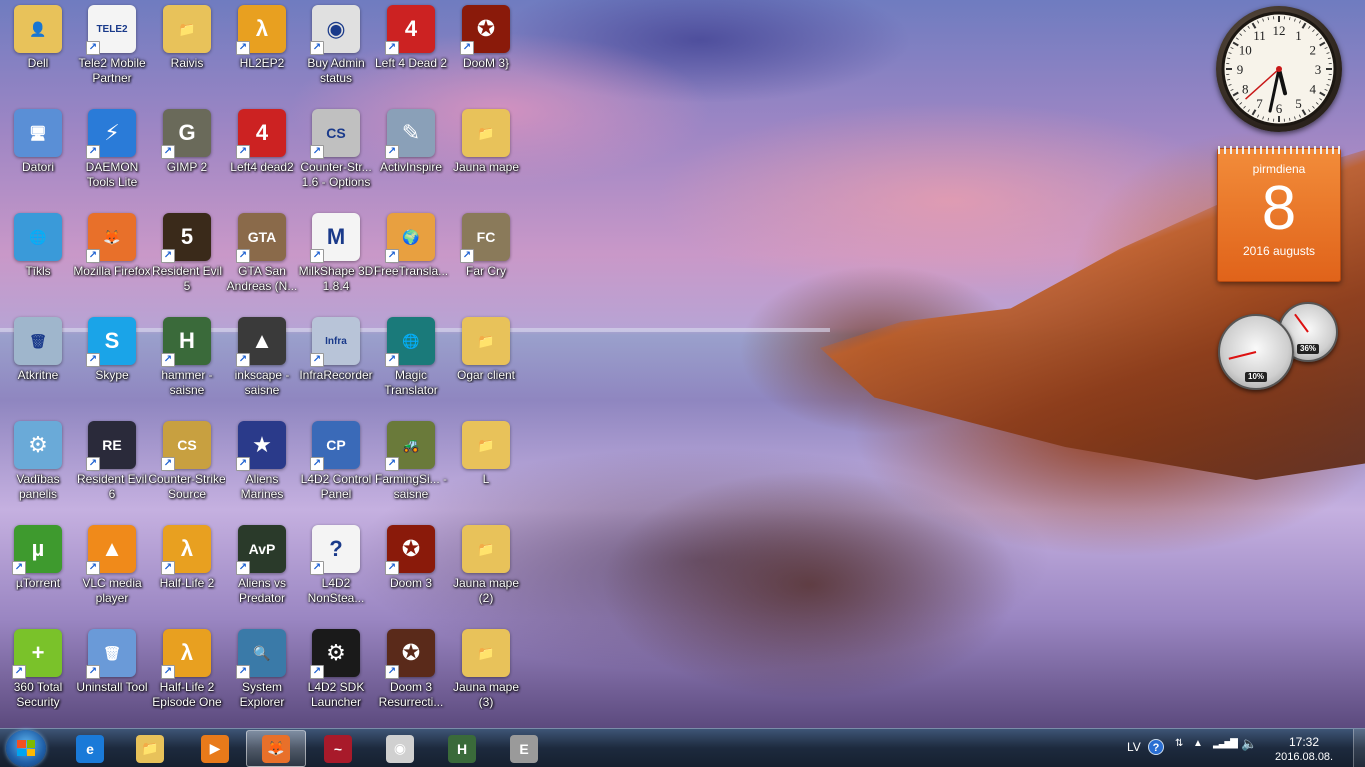 This screenshot has height=767, width=1365. Describe the element at coordinates (187, 575) in the screenshot. I see `desktop-icon: λ ↗ Half-Life 2` at that location.